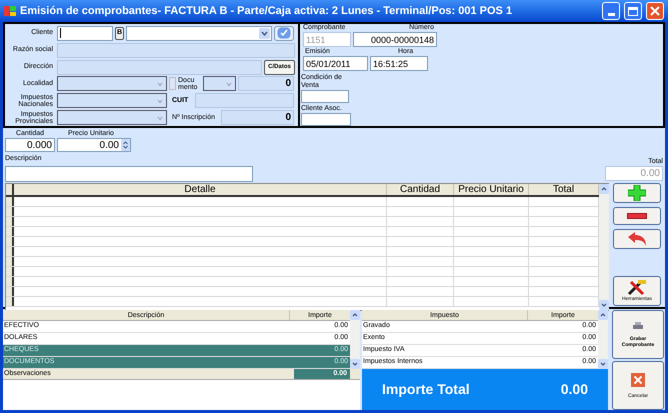  What do you see at coordinates (264, 33) in the screenshot?
I see `chevron-down-icon` at bounding box center [264, 33].